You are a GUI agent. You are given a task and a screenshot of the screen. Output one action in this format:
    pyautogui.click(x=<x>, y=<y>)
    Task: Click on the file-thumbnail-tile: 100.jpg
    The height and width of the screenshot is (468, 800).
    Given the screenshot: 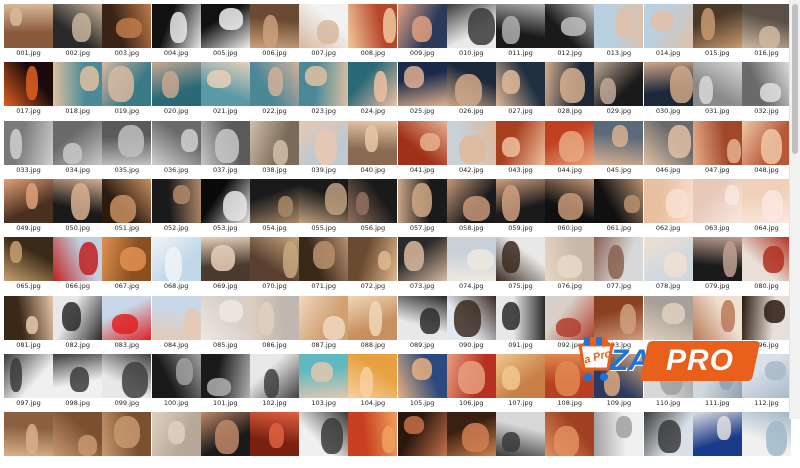 What is the action you would take?
    pyautogui.click(x=176, y=381)
    